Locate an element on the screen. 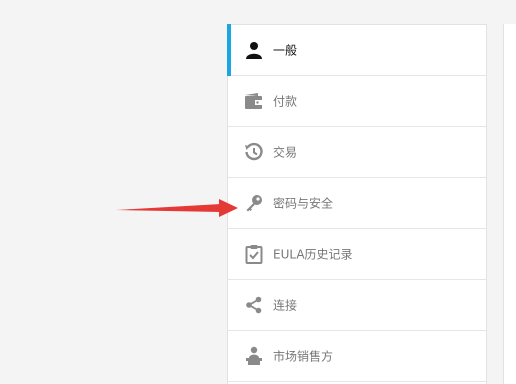  menu-item-connections: 连接 is located at coordinates (357, 305).